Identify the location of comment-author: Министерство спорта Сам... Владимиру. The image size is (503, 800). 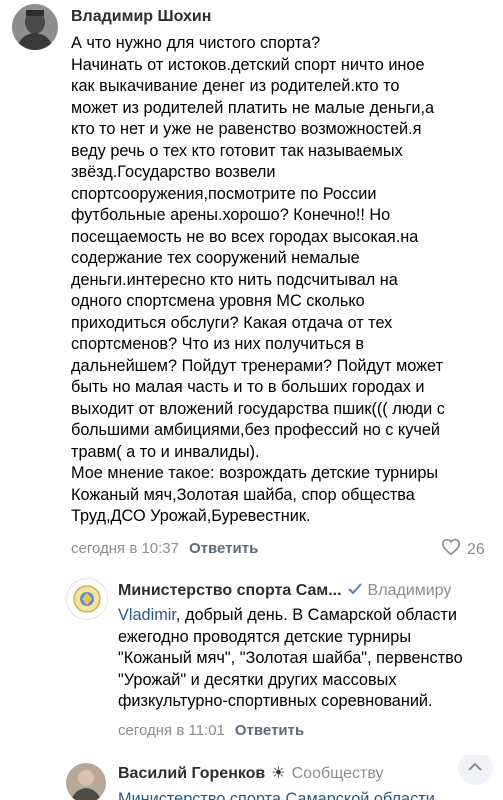
(284, 591).